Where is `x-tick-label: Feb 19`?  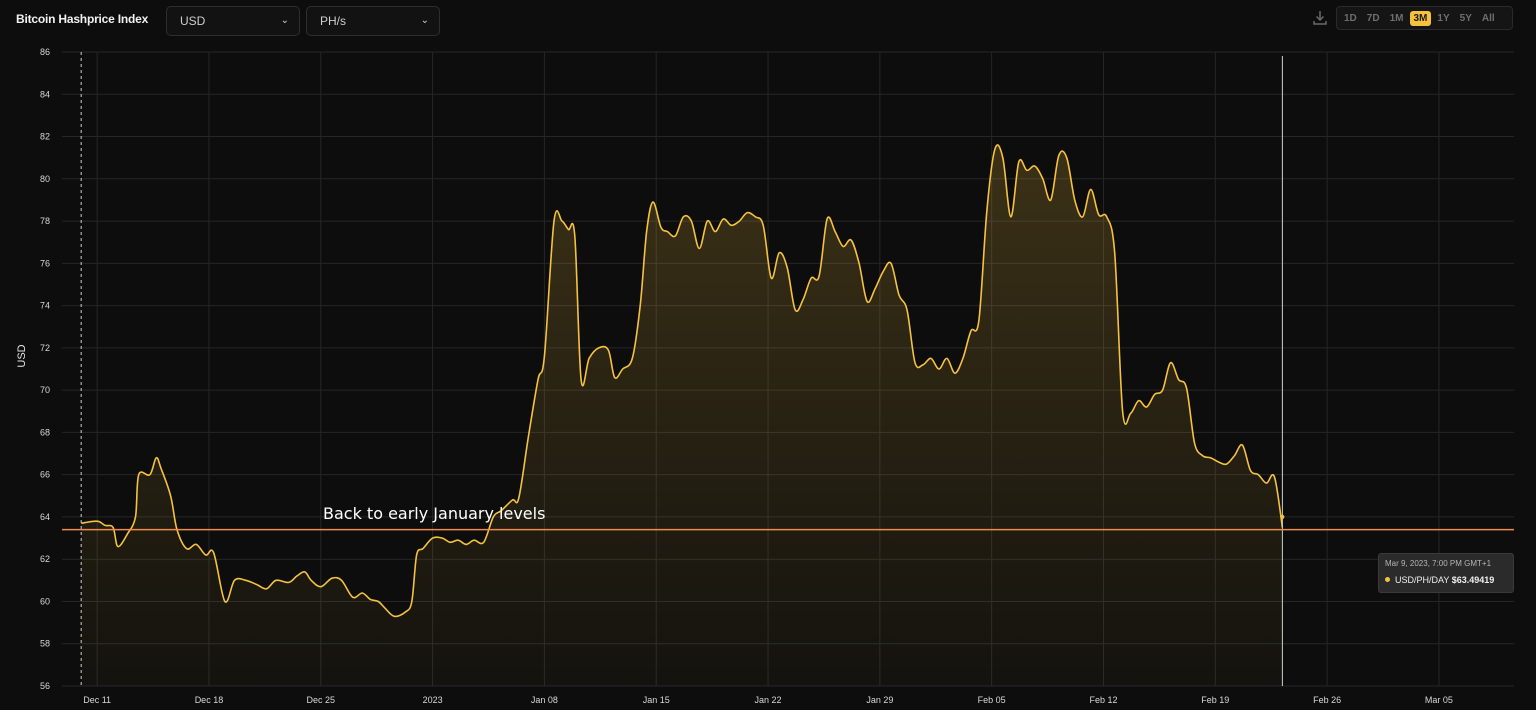
x-tick-label: Feb 19 is located at coordinates (1215, 700).